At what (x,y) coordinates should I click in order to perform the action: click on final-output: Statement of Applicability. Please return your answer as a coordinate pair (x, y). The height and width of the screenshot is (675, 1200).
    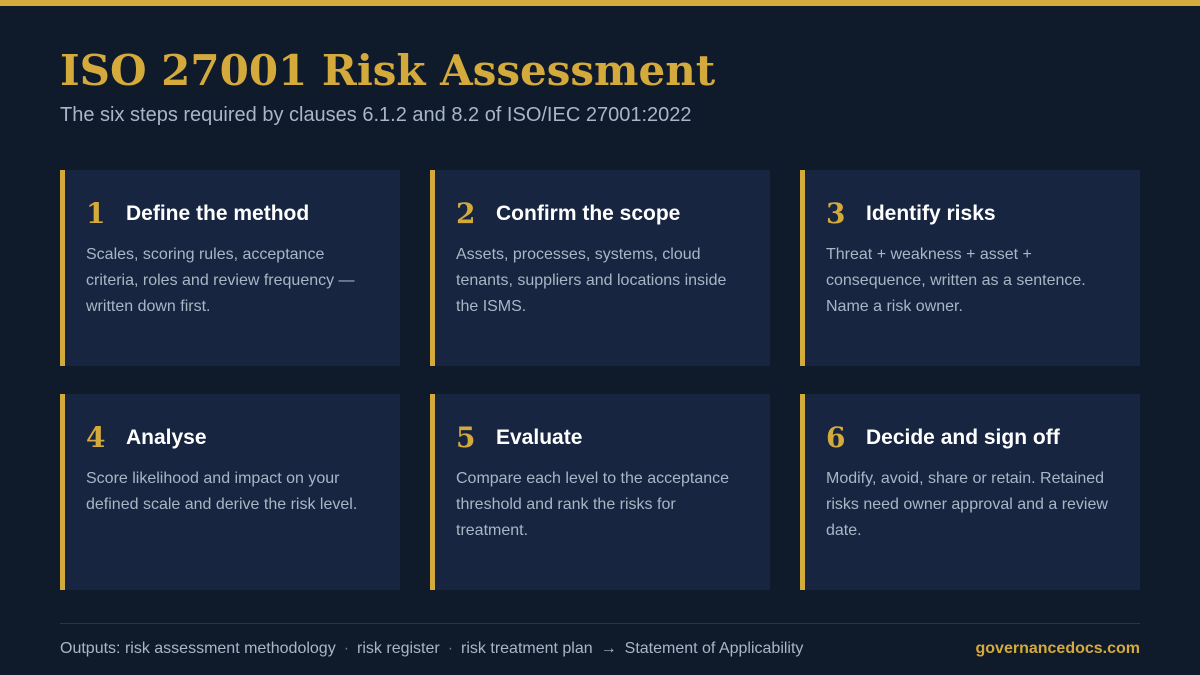
    Looking at the image, I should click on (714, 648).